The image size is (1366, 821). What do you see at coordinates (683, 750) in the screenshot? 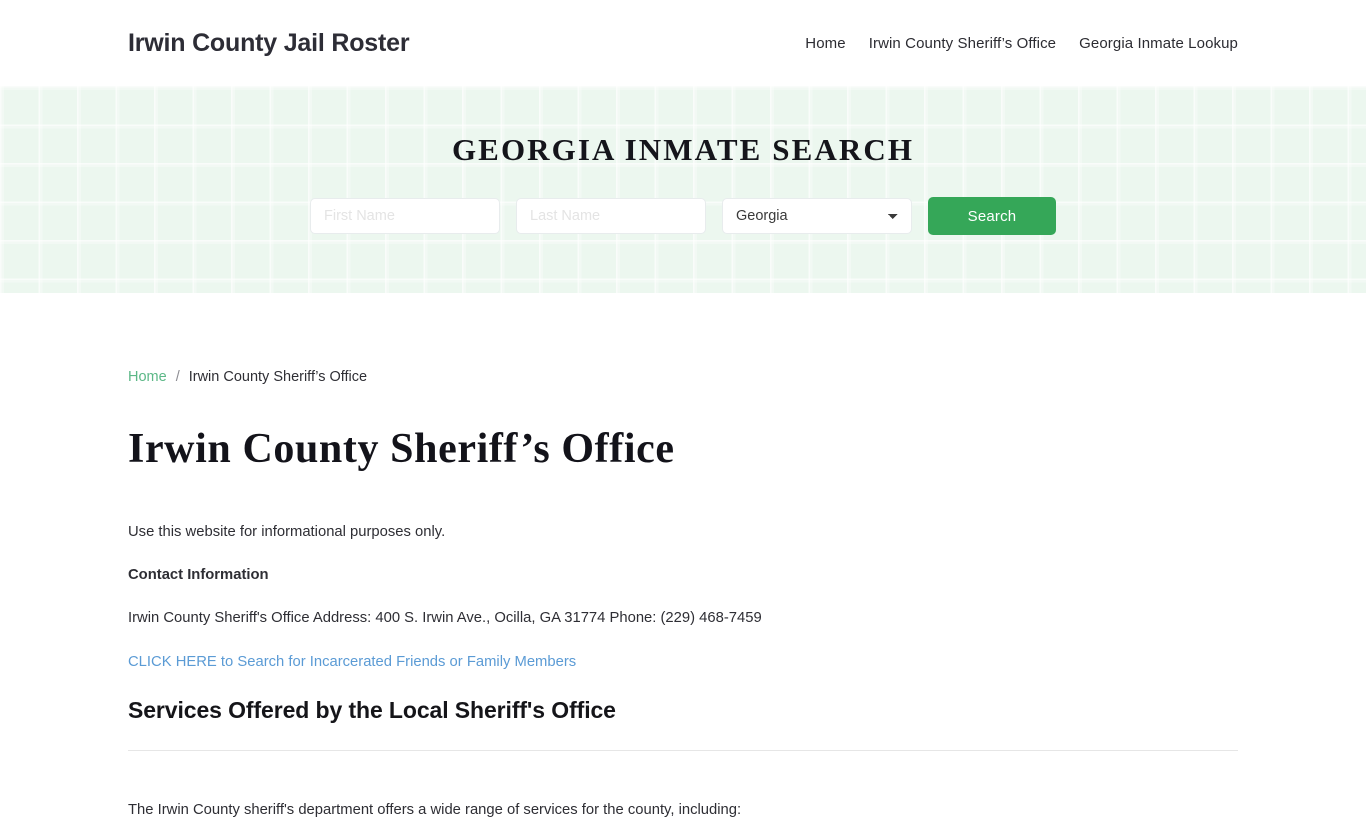
I see `section-divider` at bounding box center [683, 750].